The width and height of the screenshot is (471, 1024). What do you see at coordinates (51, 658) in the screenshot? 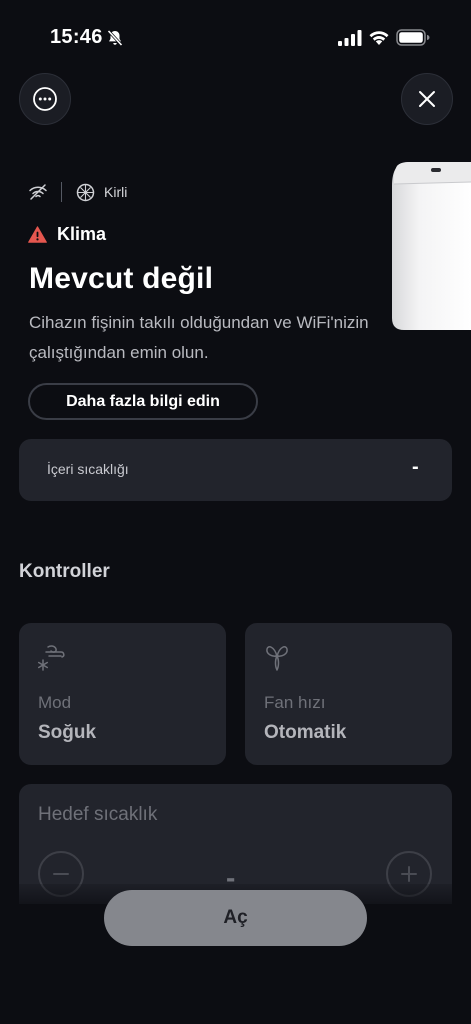
I see `snow-wind-icon` at bounding box center [51, 658].